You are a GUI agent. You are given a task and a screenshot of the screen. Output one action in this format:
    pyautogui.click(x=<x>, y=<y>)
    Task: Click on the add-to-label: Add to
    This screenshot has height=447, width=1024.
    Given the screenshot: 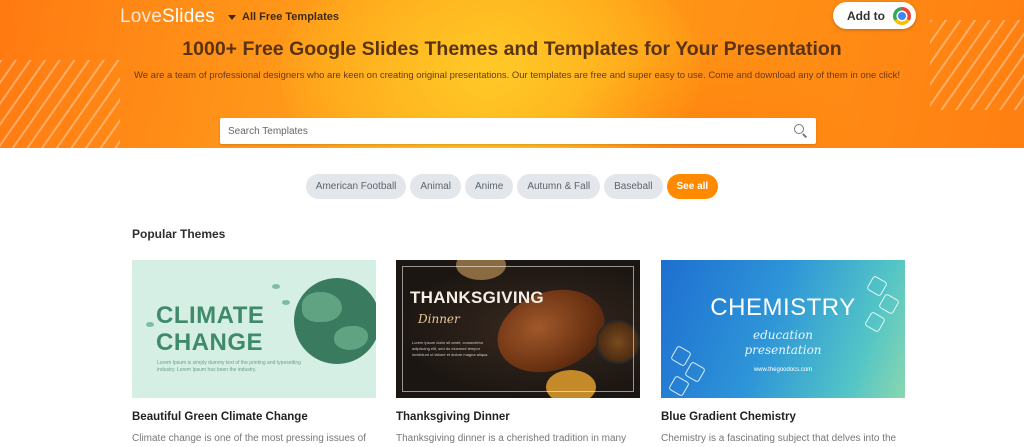 What is the action you would take?
    pyautogui.click(x=866, y=15)
    